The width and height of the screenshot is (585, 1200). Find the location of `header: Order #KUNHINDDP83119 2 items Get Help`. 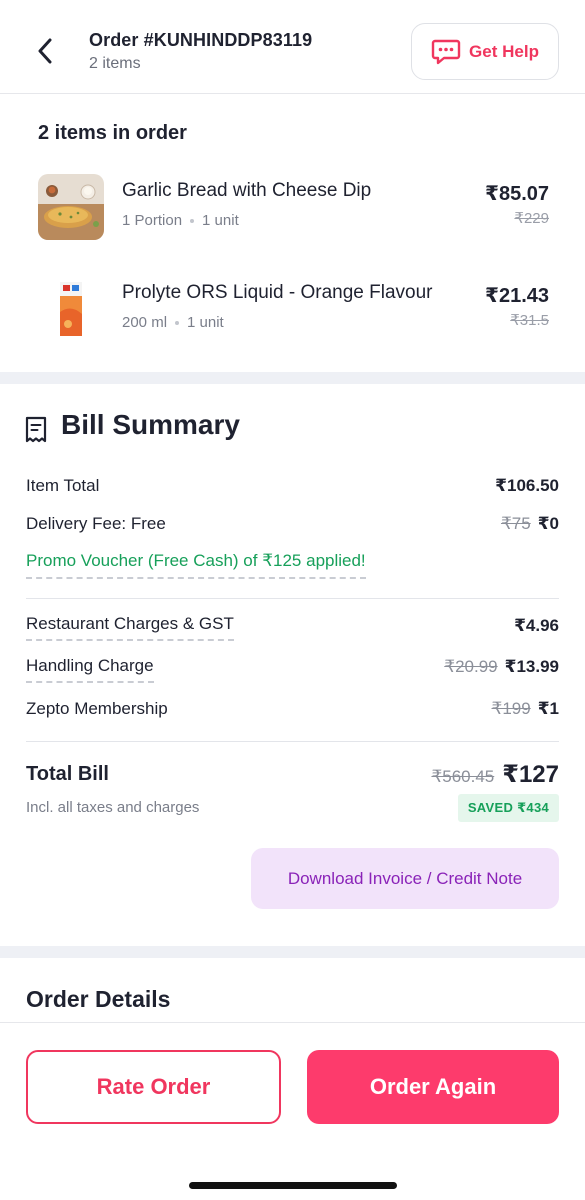

header: Order #KUNHINDDP83119 2 items Get Help is located at coordinates (292, 47).